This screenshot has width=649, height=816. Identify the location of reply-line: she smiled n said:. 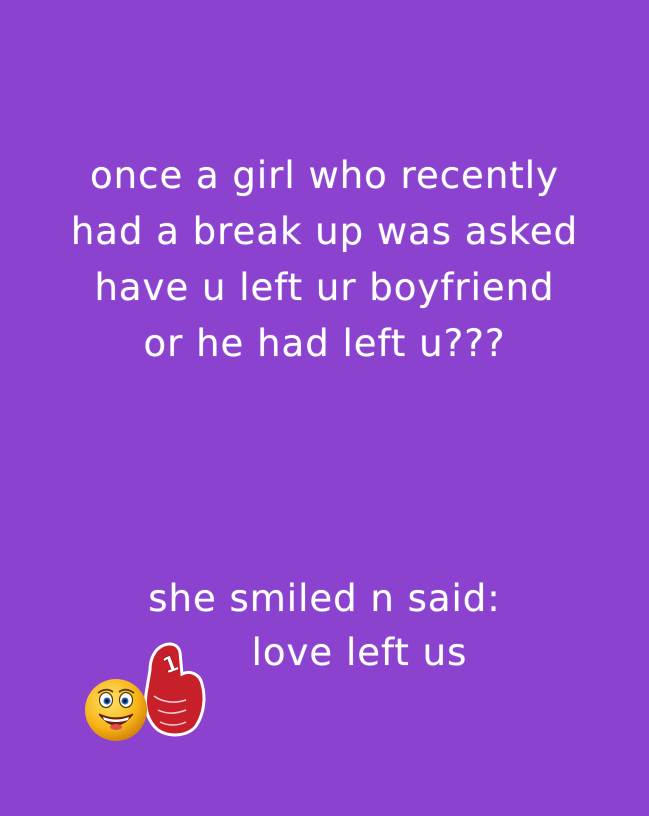
(324, 598).